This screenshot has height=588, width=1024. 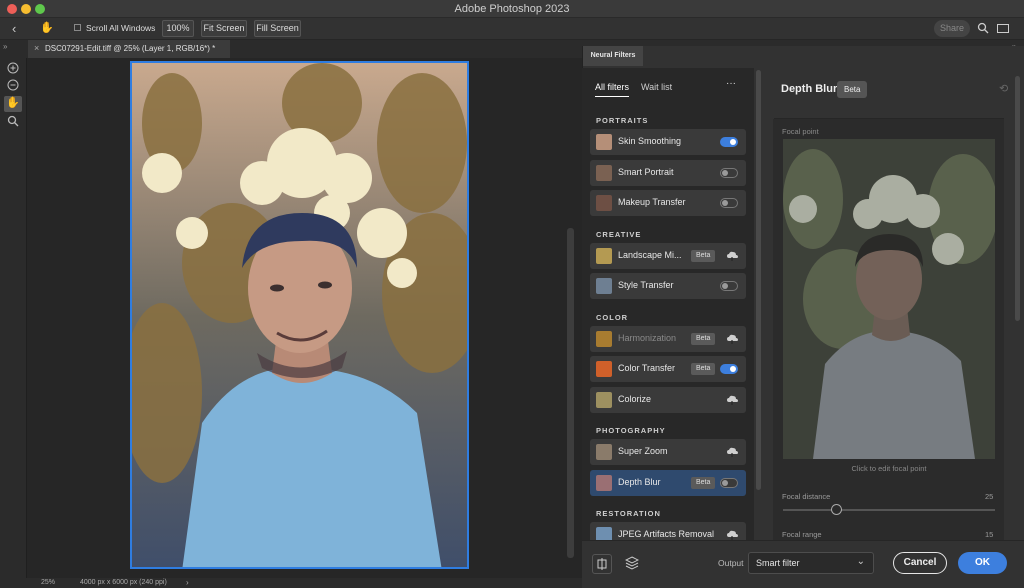 What do you see at coordinates (982, 563) in the screenshot?
I see `ok-button: OK` at bounding box center [982, 563].